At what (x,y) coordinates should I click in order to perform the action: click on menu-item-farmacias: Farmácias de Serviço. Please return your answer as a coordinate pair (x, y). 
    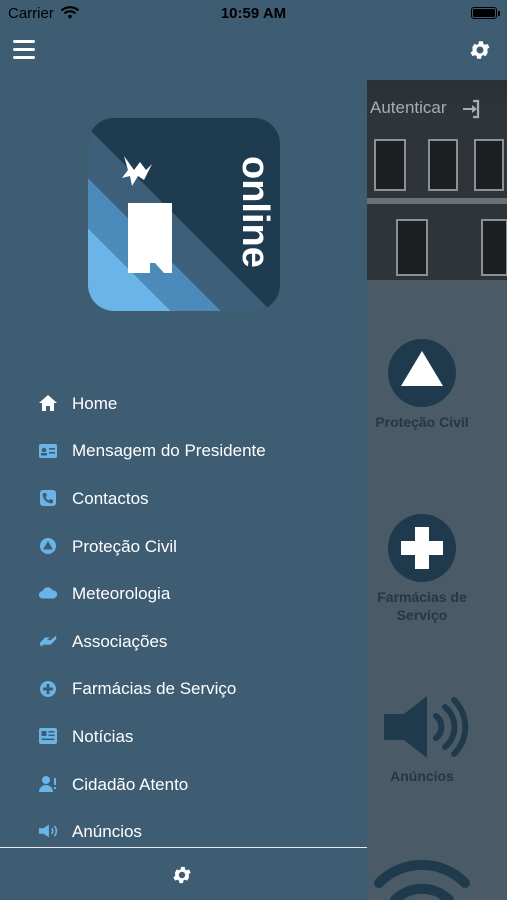
    Looking at the image, I should click on (183, 690).